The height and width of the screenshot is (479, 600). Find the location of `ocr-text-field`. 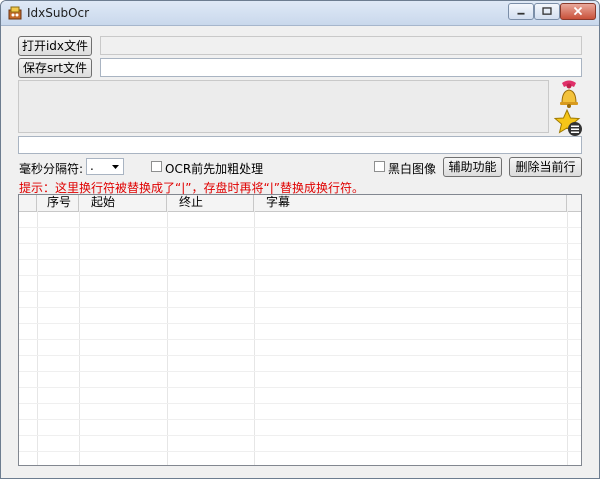

ocr-text-field is located at coordinates (300, 145).